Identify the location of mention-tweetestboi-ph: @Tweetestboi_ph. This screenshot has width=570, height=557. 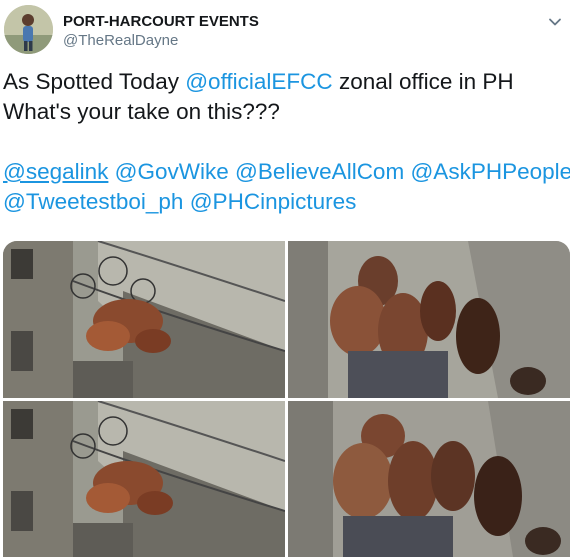
(93, 201).